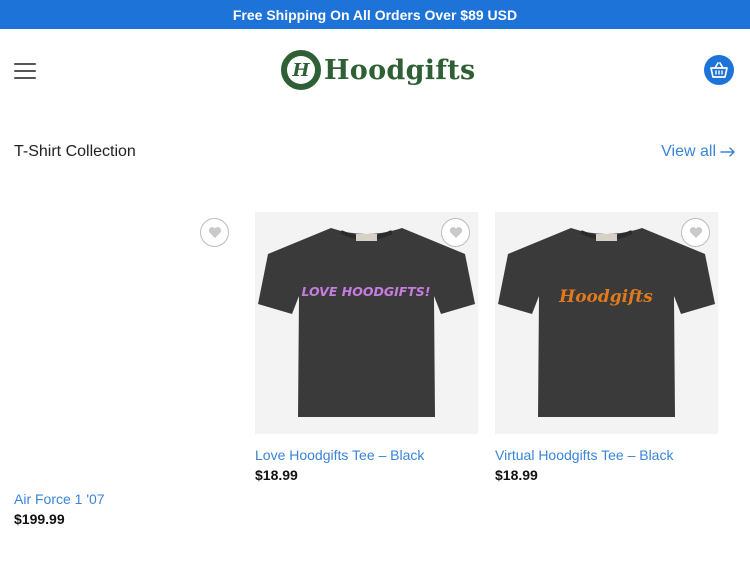 The image size is (750, 563). I want to click on tshirt-print: LOVE HOODGIFTS!, so click(365, 291).